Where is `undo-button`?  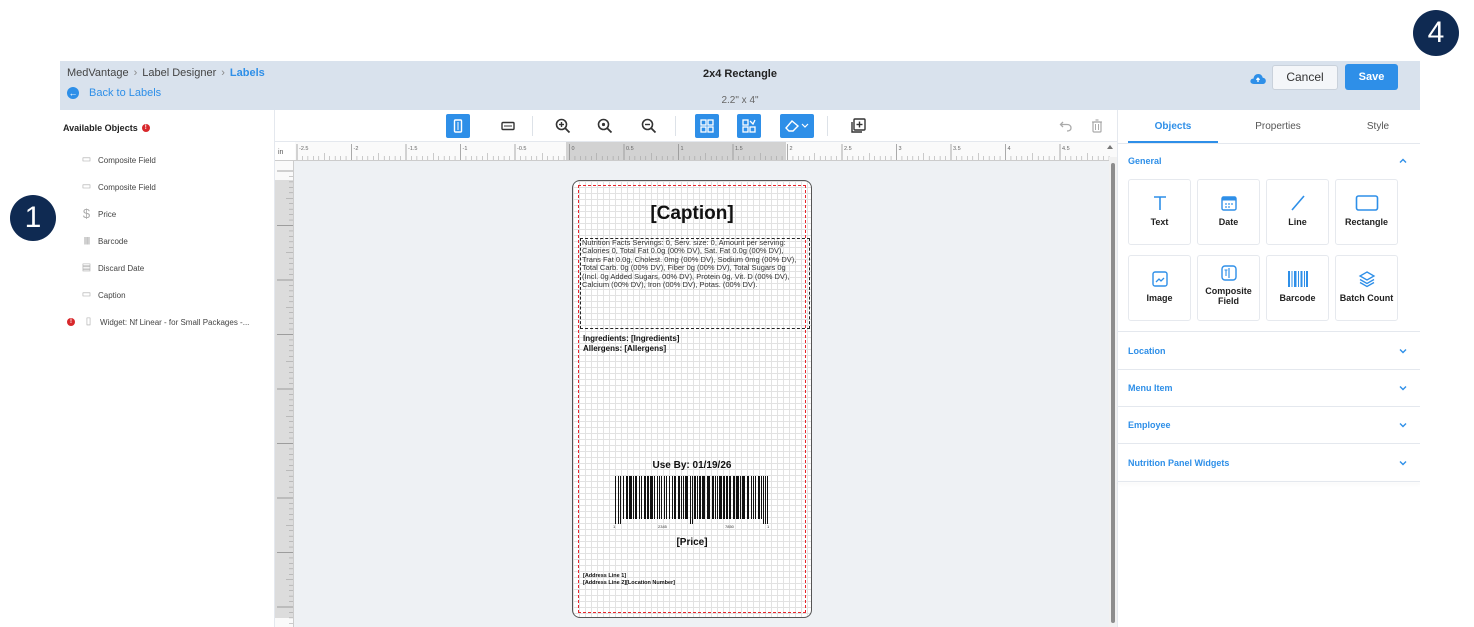 undo-button is located at coordinates (1066, 126).